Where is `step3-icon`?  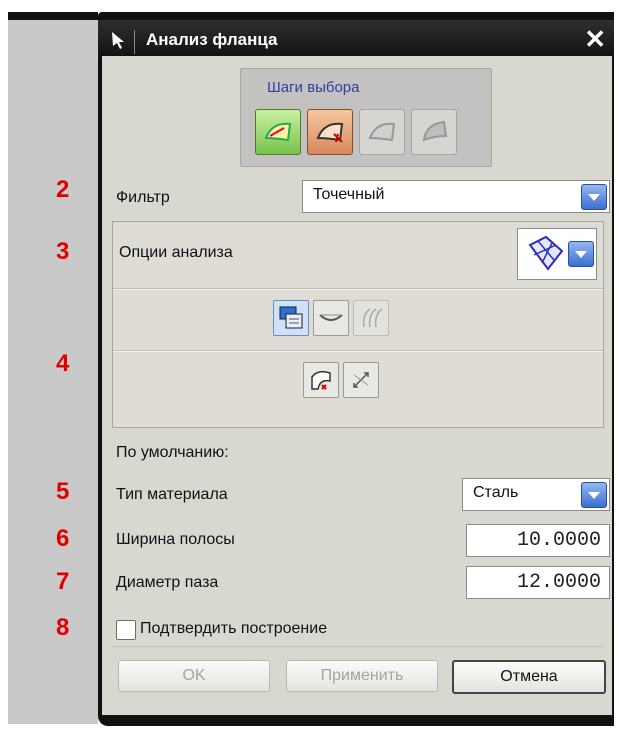
step3-icon is located at coordinates (382, 132).